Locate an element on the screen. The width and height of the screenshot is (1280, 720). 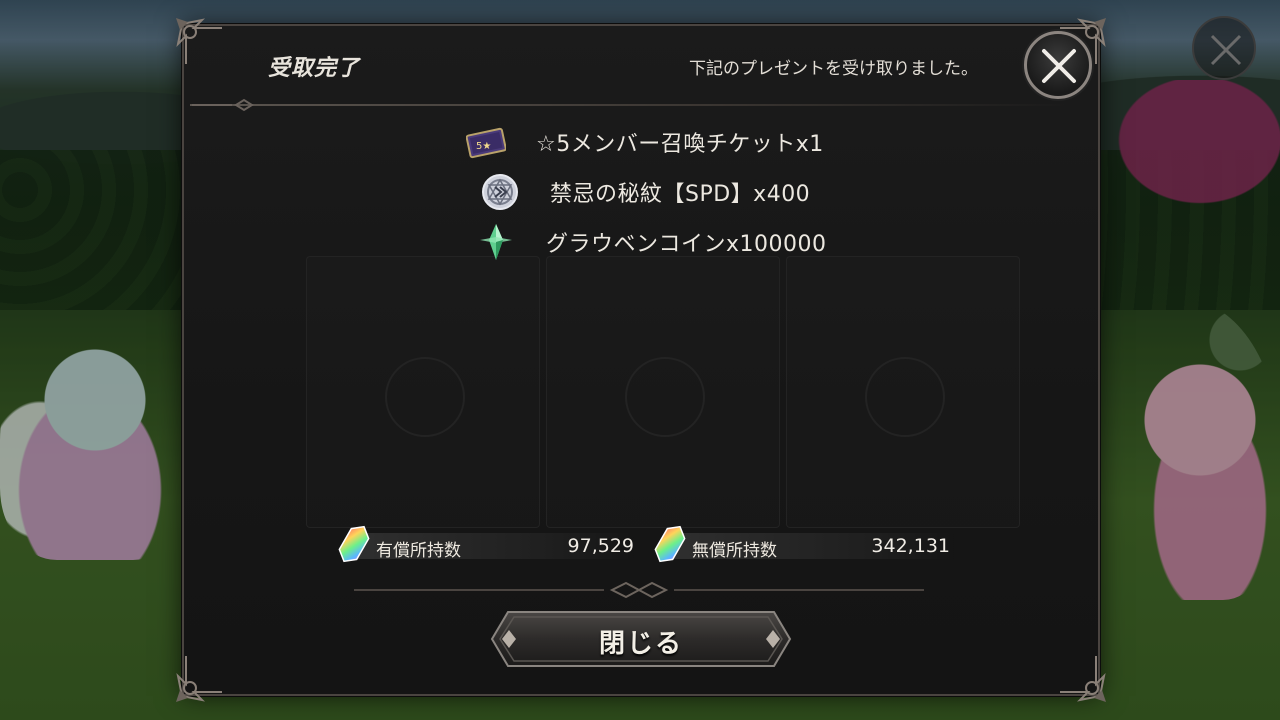
paid-currency-display: 有償所持数 97,529 is located at coordinates (484, 544).